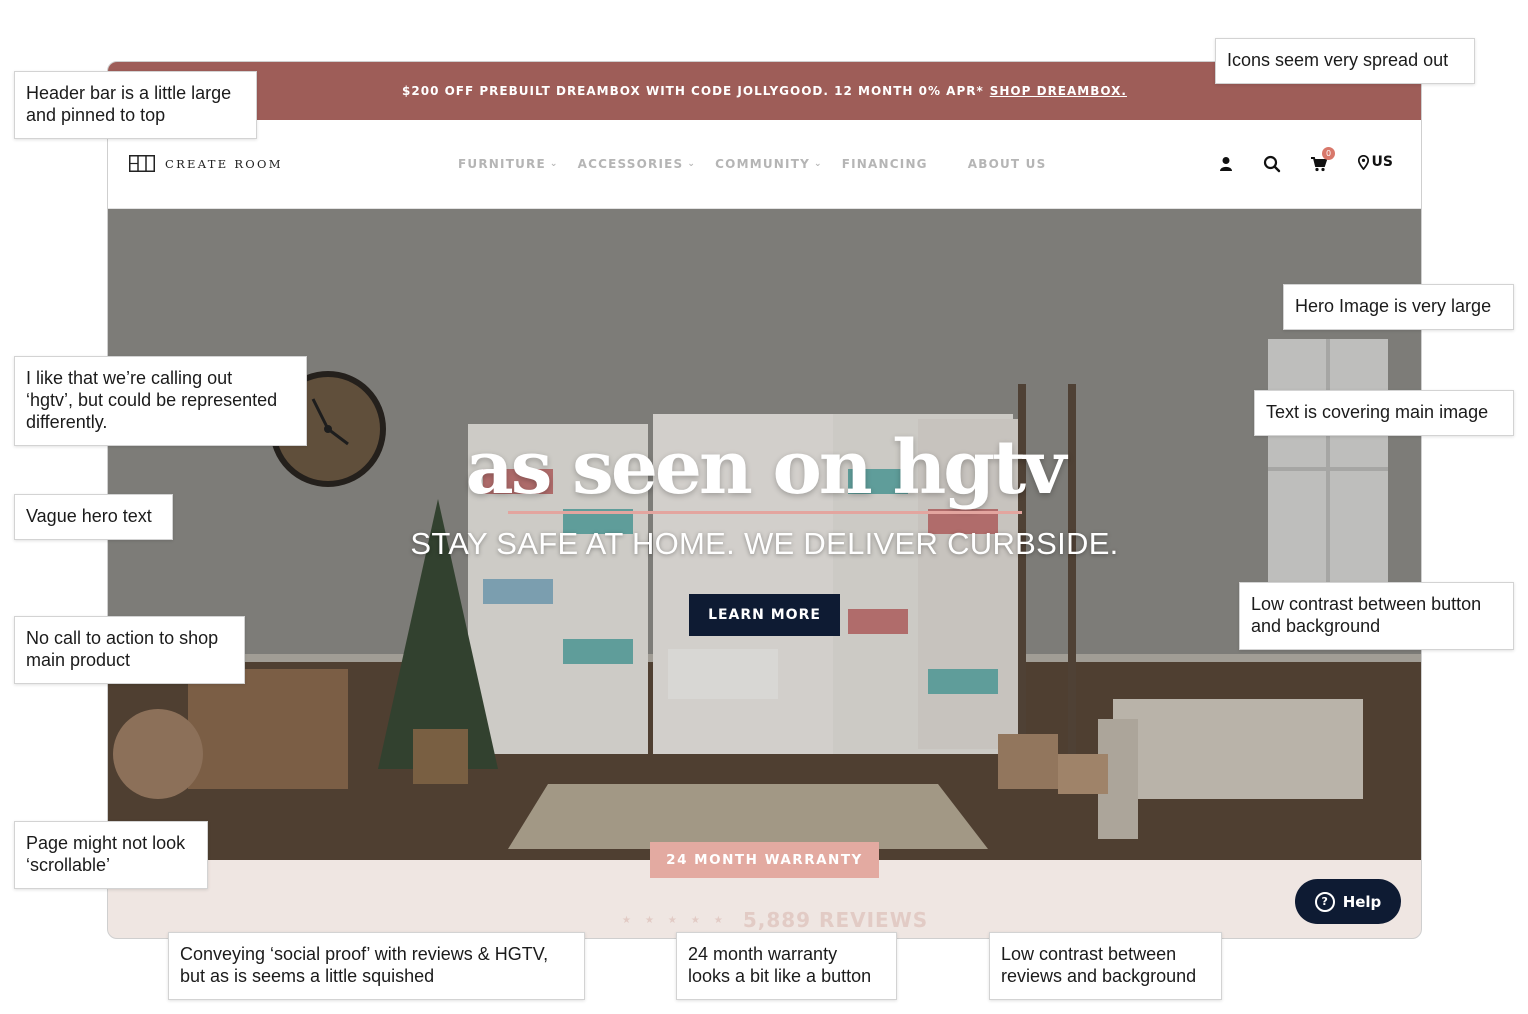  Describe the element at coordinates (1362, 901) in the screenshot. I see `help-label: Help` at that location.